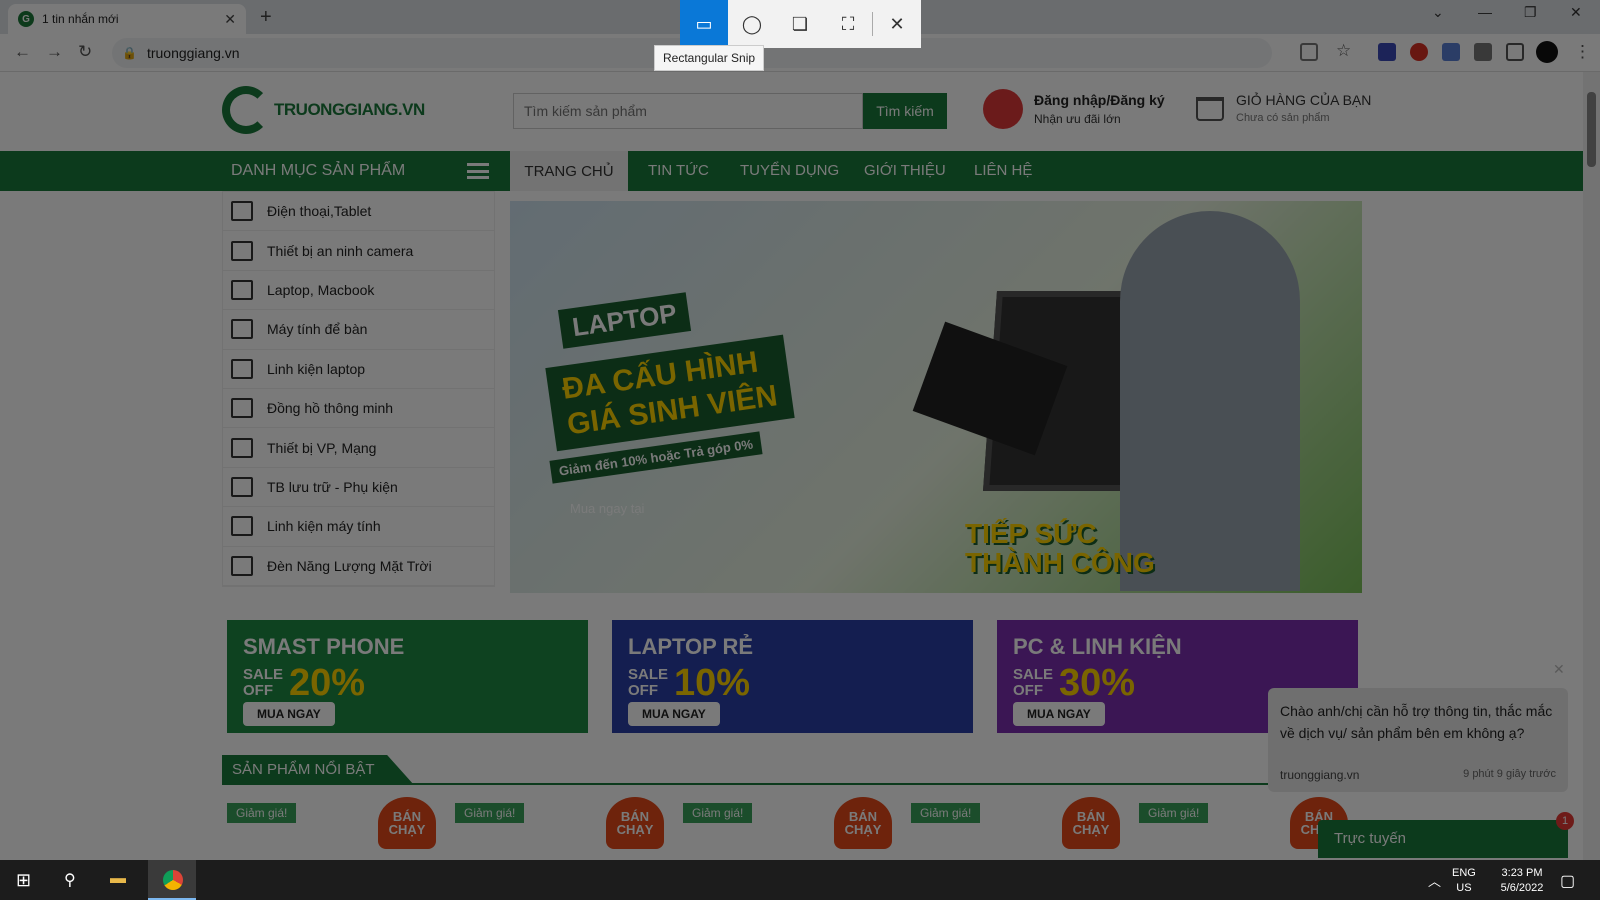 Image resolution: width=1600 pixels, height=900 pixels. I want to click on sidebar-item-laptop-parts: Linh kiện laptop, so click(358, 369).